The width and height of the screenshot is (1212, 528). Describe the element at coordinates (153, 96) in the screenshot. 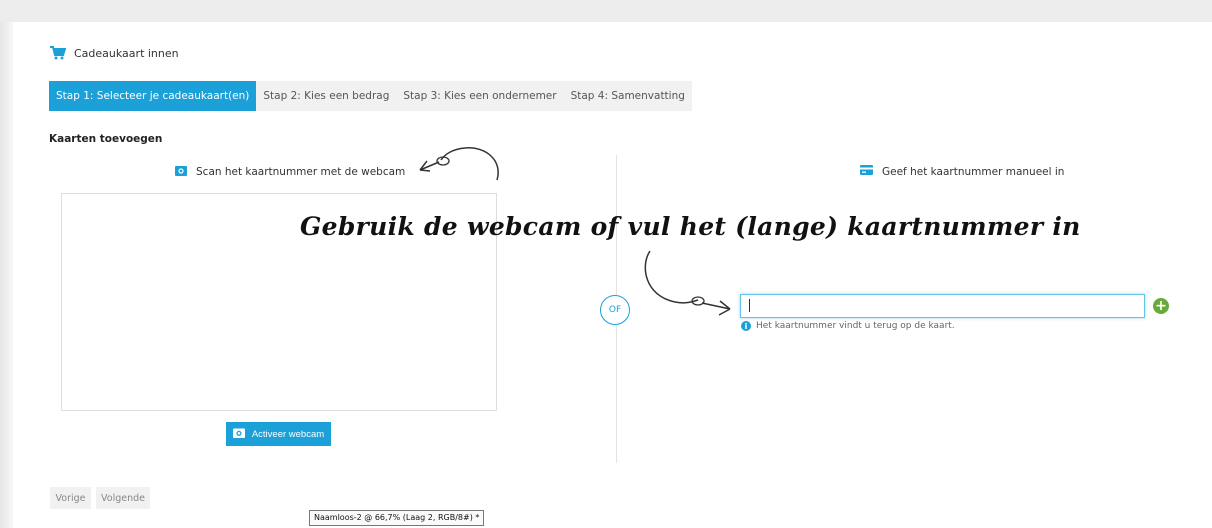

I see `step-1-tab: Stap 1: Selecteer je cadeaukaart(en)` at that location.